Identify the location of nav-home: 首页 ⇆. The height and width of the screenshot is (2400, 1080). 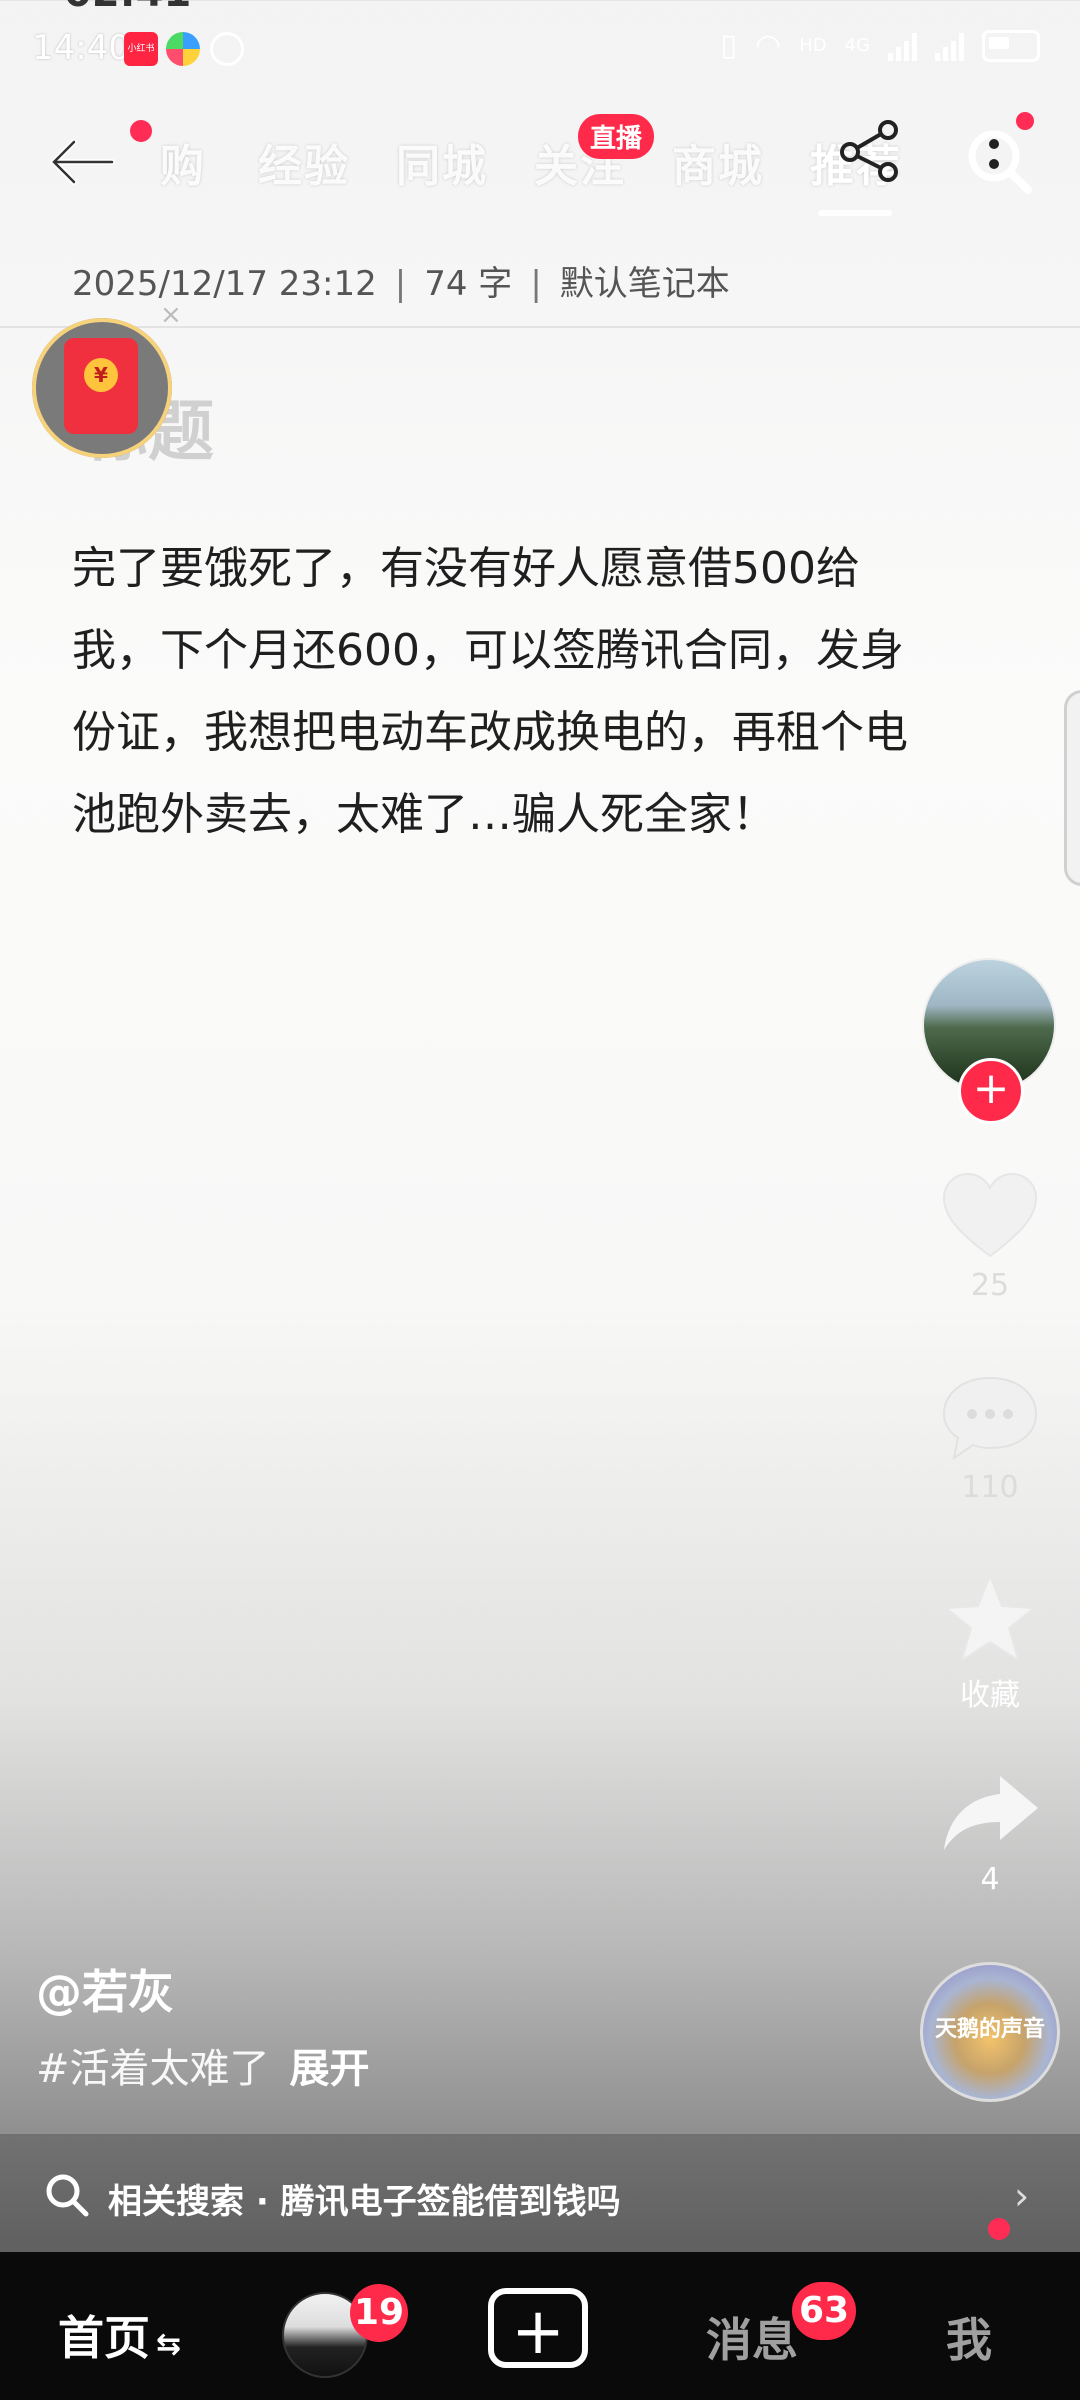
(119, 2335).